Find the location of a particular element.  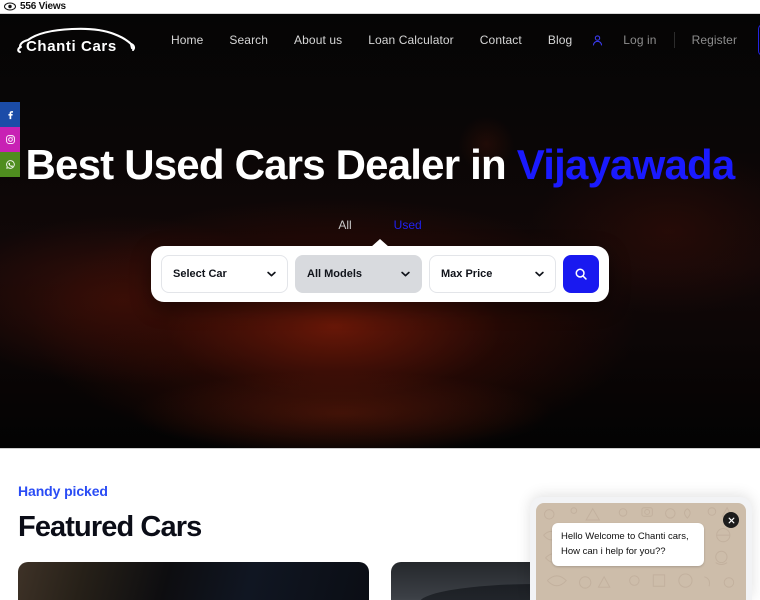

search-panel-wrapper: Select Car All Models Max Price is located at coordinates (380, 270).